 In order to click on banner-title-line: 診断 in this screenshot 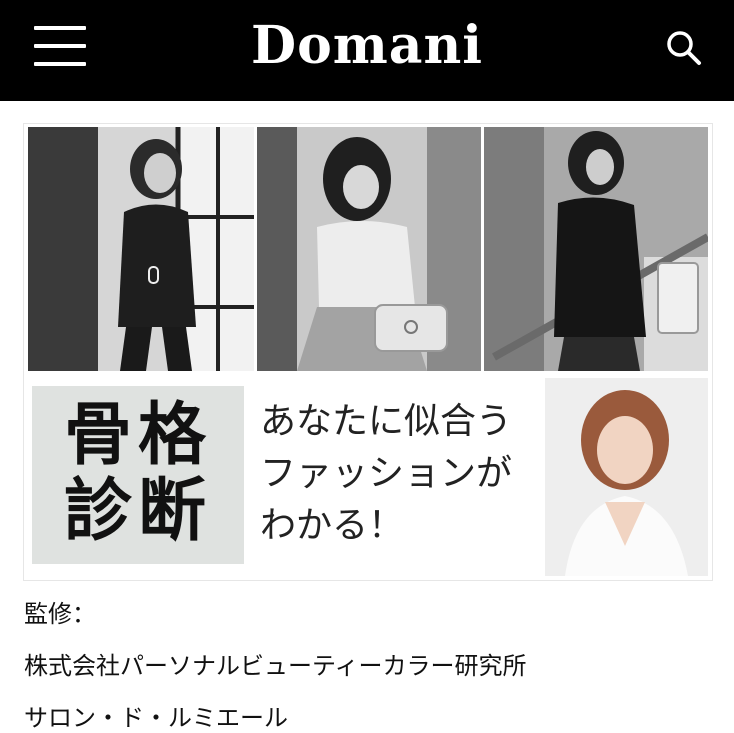, I will do `click(137, 511)`.